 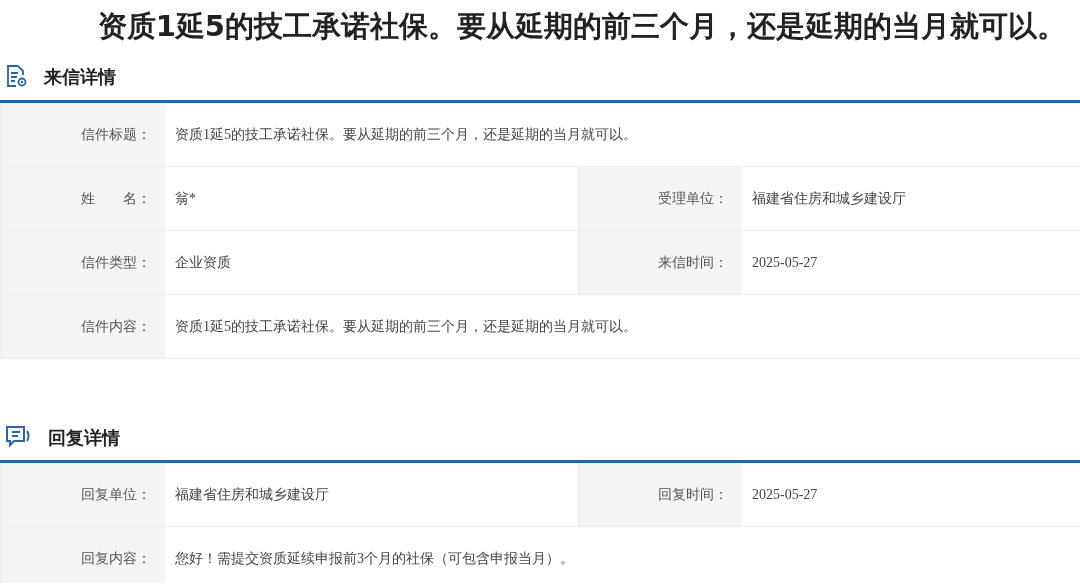 What do you see at coordinates (82, 199) in the screenshot?
I see `field-label: 姓 名：` at bounding box center [82, 199].